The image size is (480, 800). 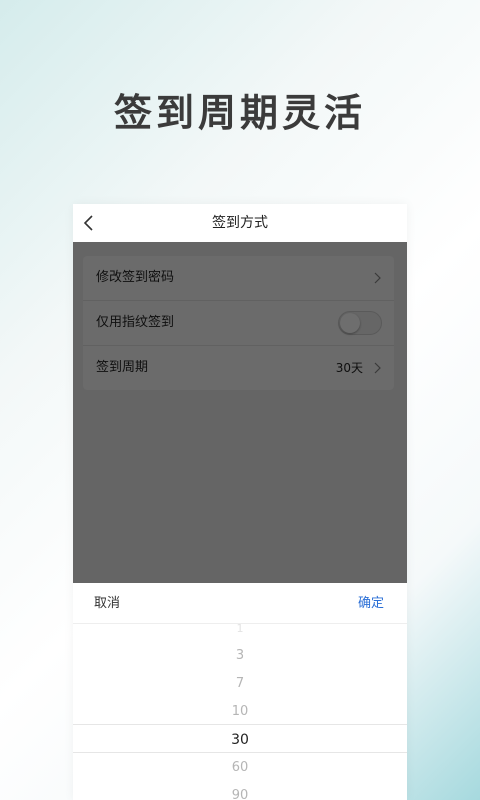 What do you see at coordinates (135, 322) in the screenshot?
I see `setting-label: 仅用指纹签到` at bounding box center [135, 322].